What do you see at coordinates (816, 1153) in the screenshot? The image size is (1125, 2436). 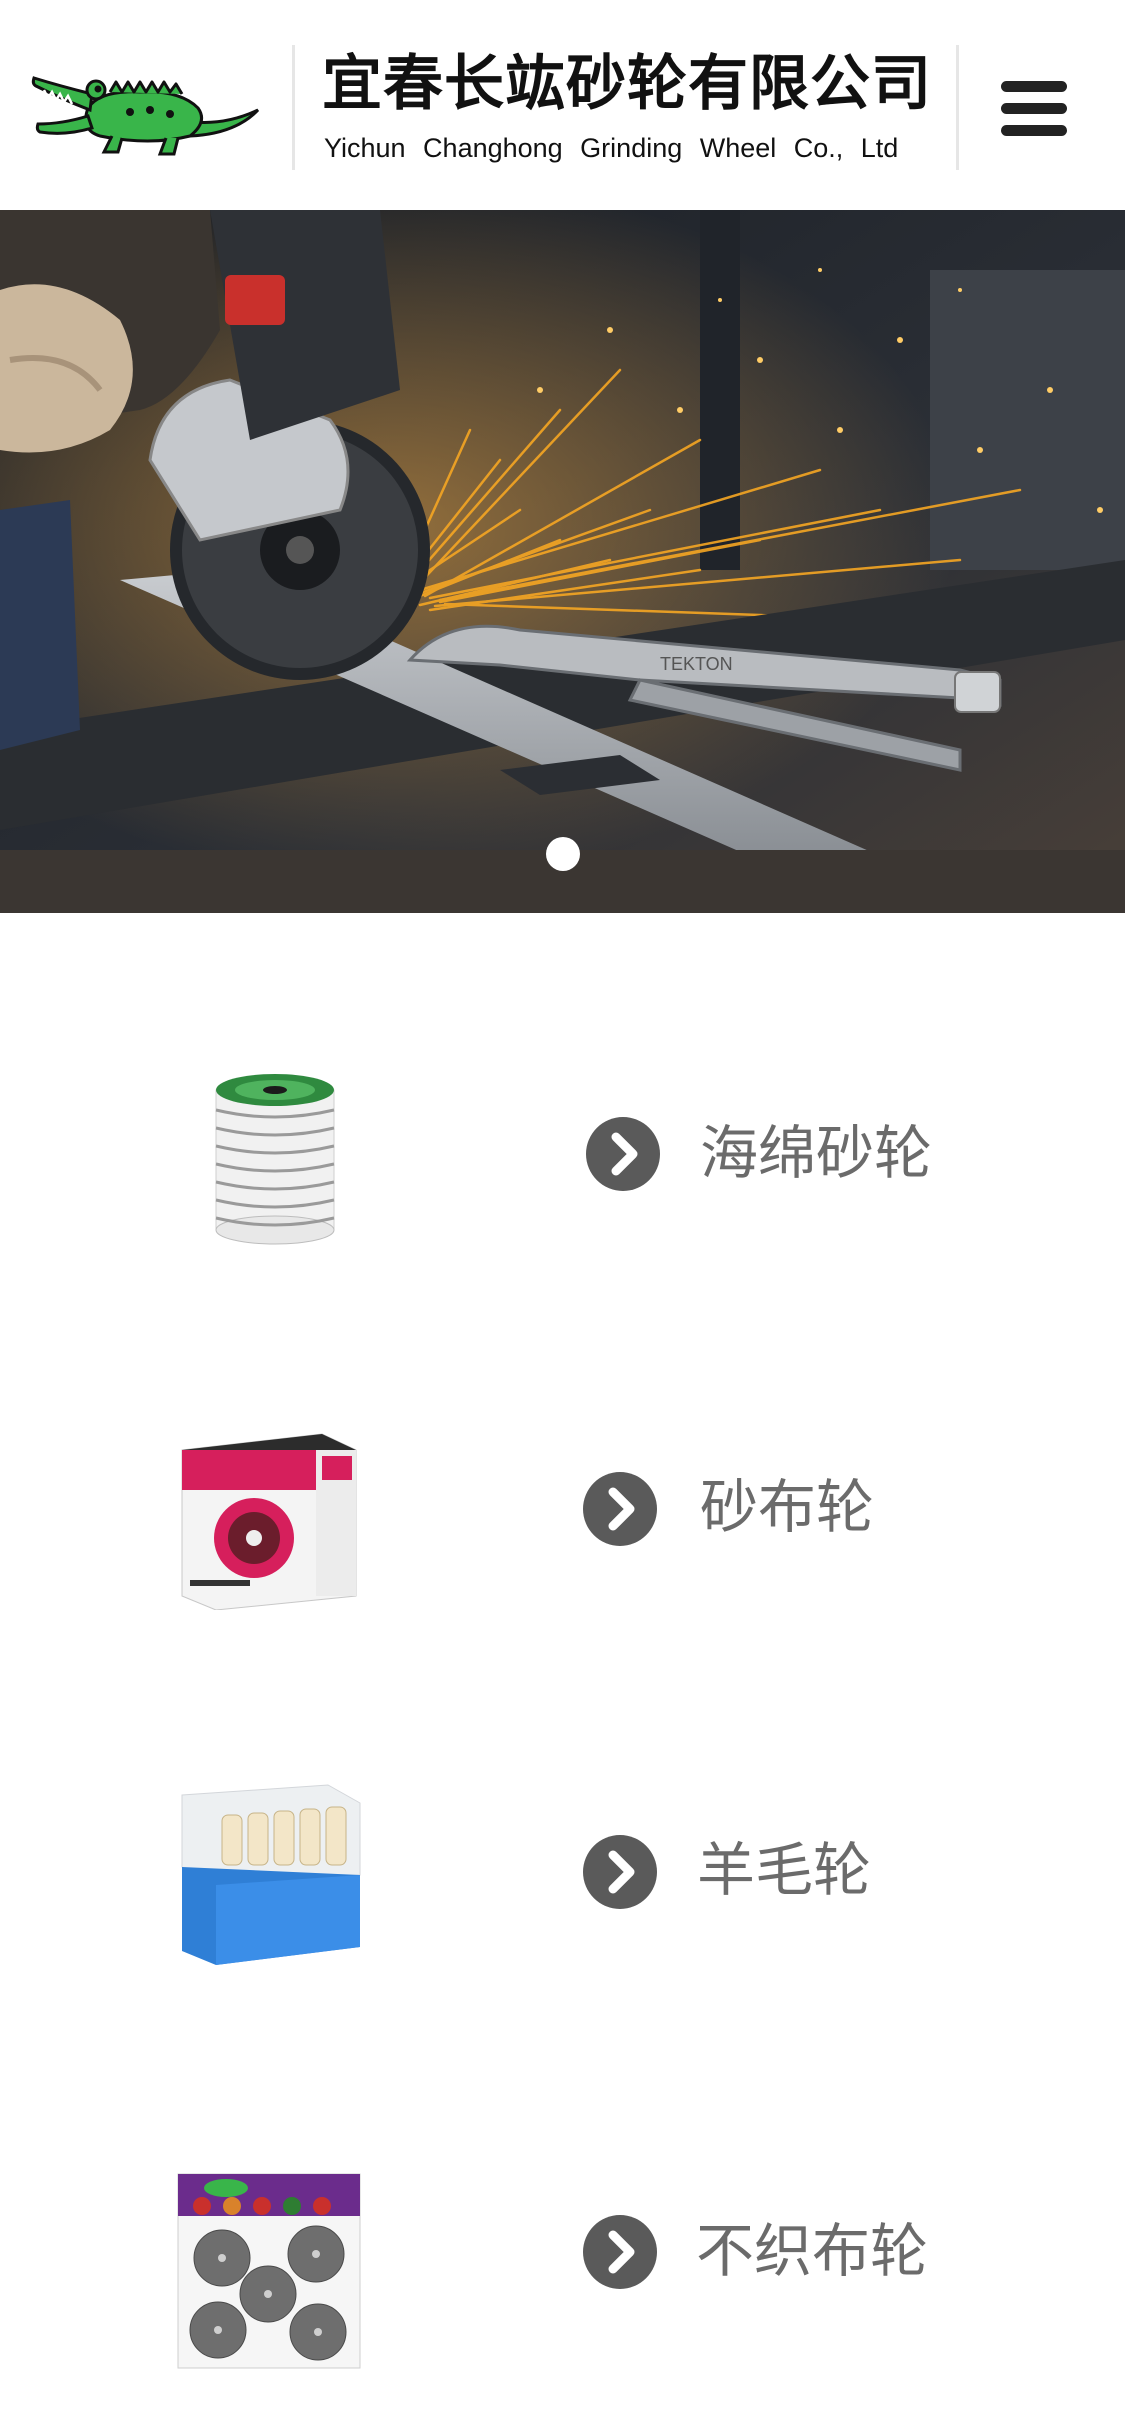 I see `product-label: 海绵砂轮` at bounding box center [816, 1153].